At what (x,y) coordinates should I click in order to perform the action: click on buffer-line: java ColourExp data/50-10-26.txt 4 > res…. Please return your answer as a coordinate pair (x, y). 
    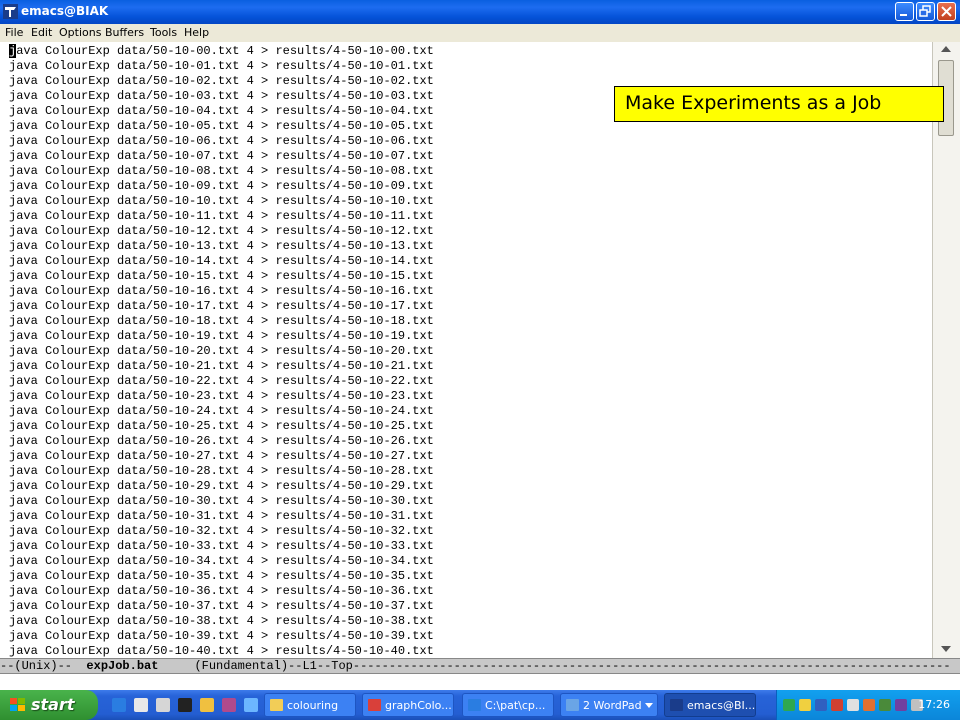
    Looking at the image, I should click on (221, 441).